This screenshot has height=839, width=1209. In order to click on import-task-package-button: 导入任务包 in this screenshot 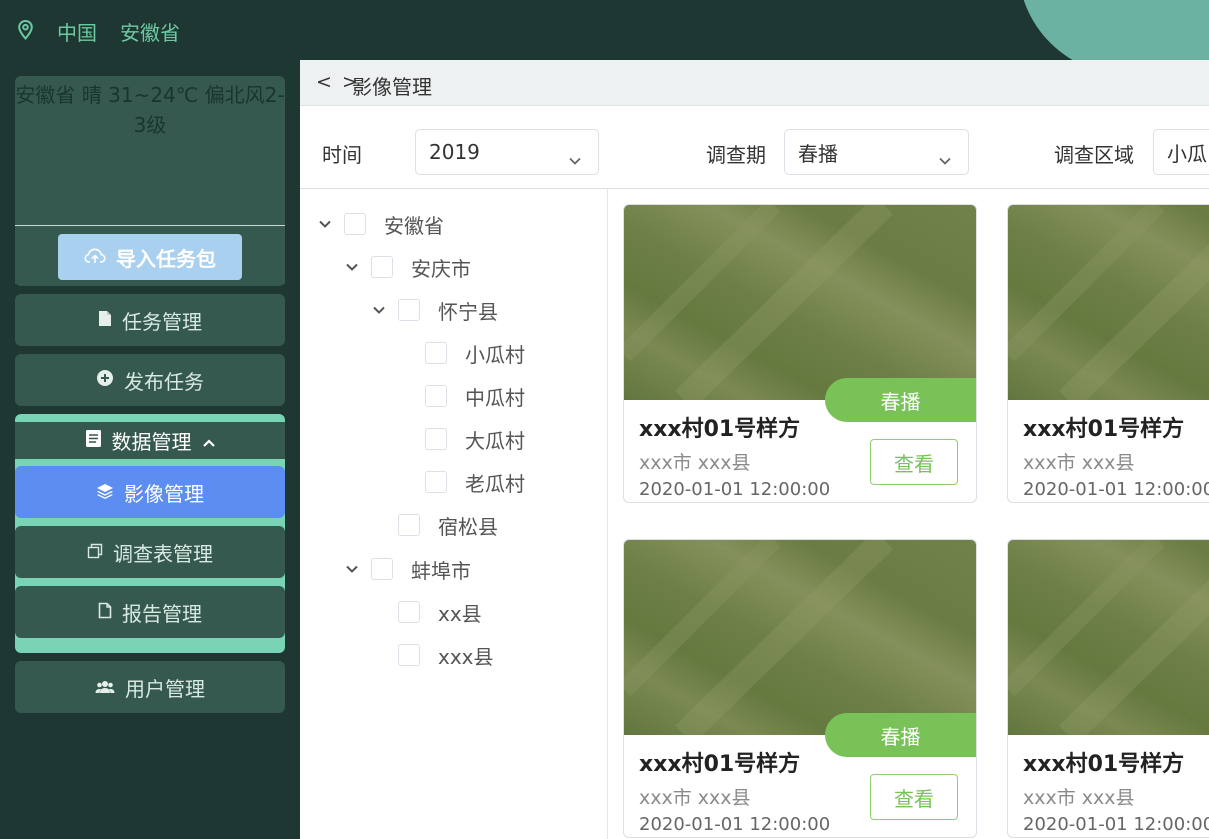, I will do `click(150, 257)`.